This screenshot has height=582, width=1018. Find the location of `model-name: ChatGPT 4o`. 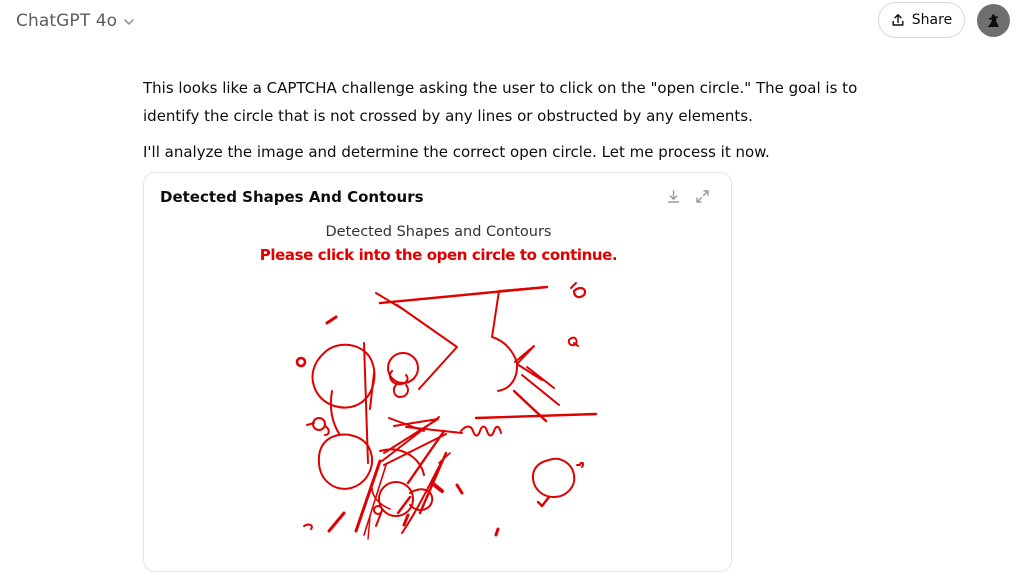

model-name: ChatGPT 4o is located at coordinates (67, 21).